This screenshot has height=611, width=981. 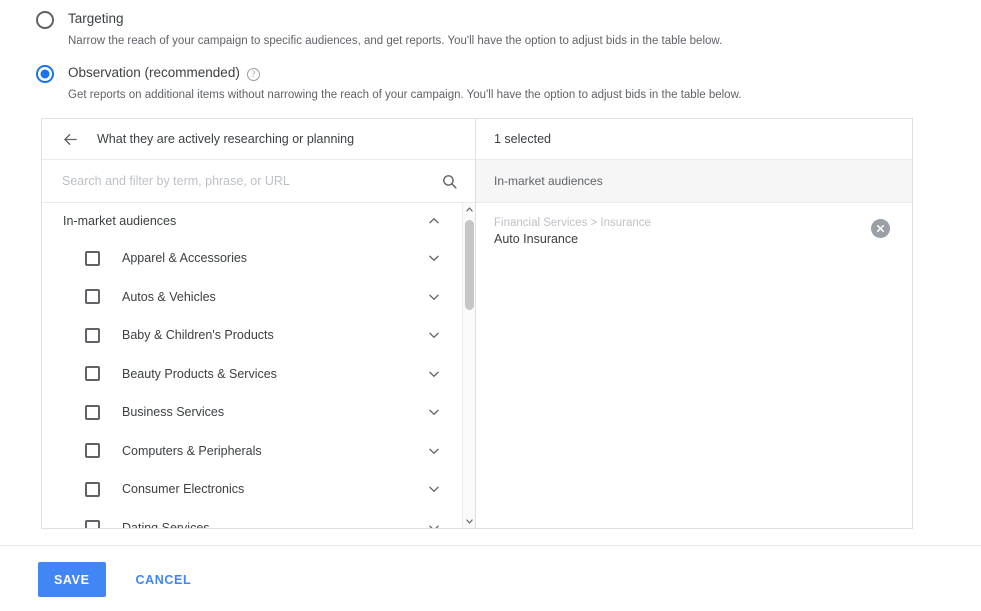 What do you see at coordinates (164, 579) in the screenshot?
I see `cancel-button: CANCEL` at bounding box center [164, 579].